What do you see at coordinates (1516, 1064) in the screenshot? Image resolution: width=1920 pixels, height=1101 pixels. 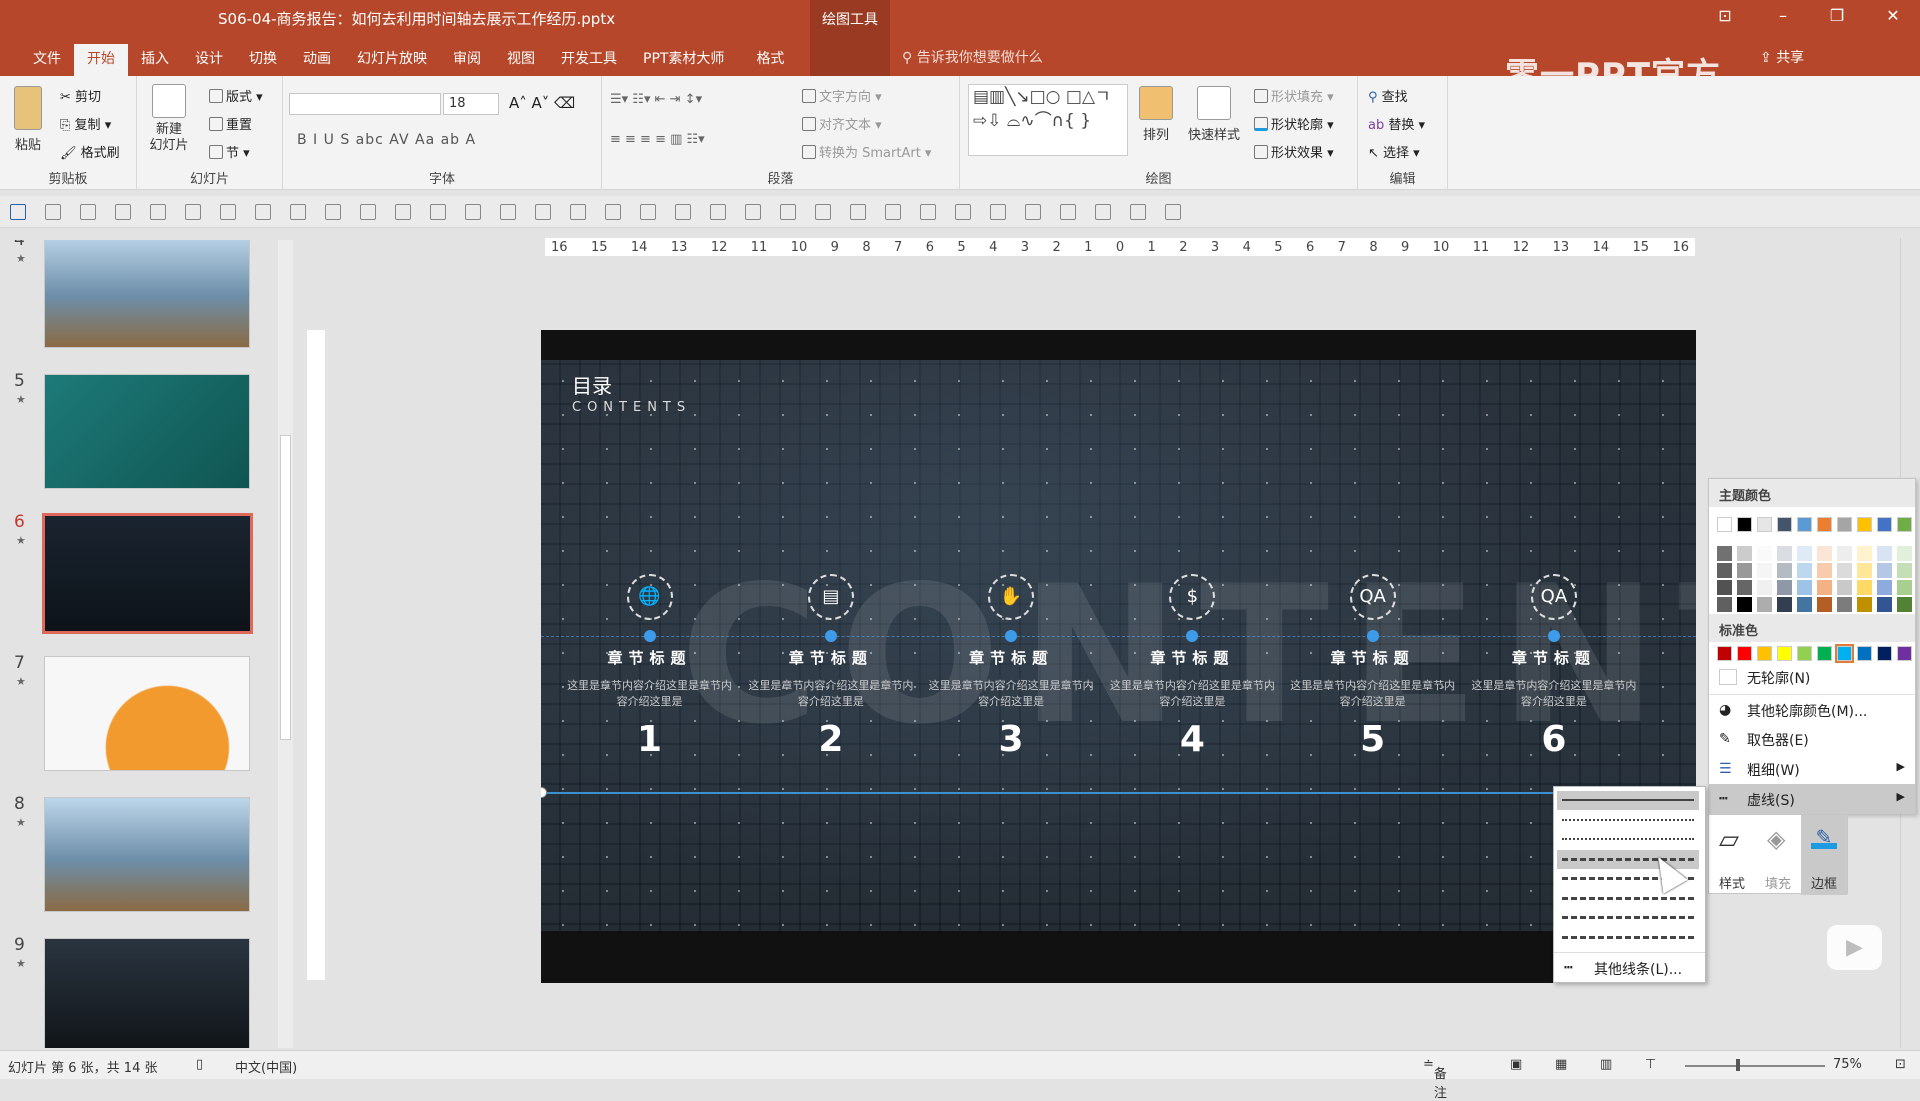 I see `normal-view-icon: ▣` at bounding box center [1516, 1064].